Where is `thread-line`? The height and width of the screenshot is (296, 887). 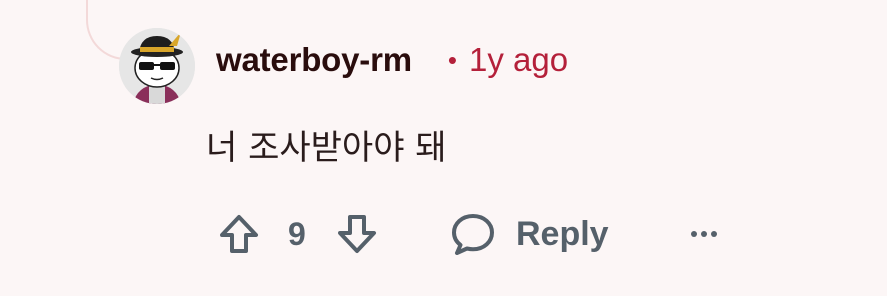 thread-line is located at coordinates (106, 30).